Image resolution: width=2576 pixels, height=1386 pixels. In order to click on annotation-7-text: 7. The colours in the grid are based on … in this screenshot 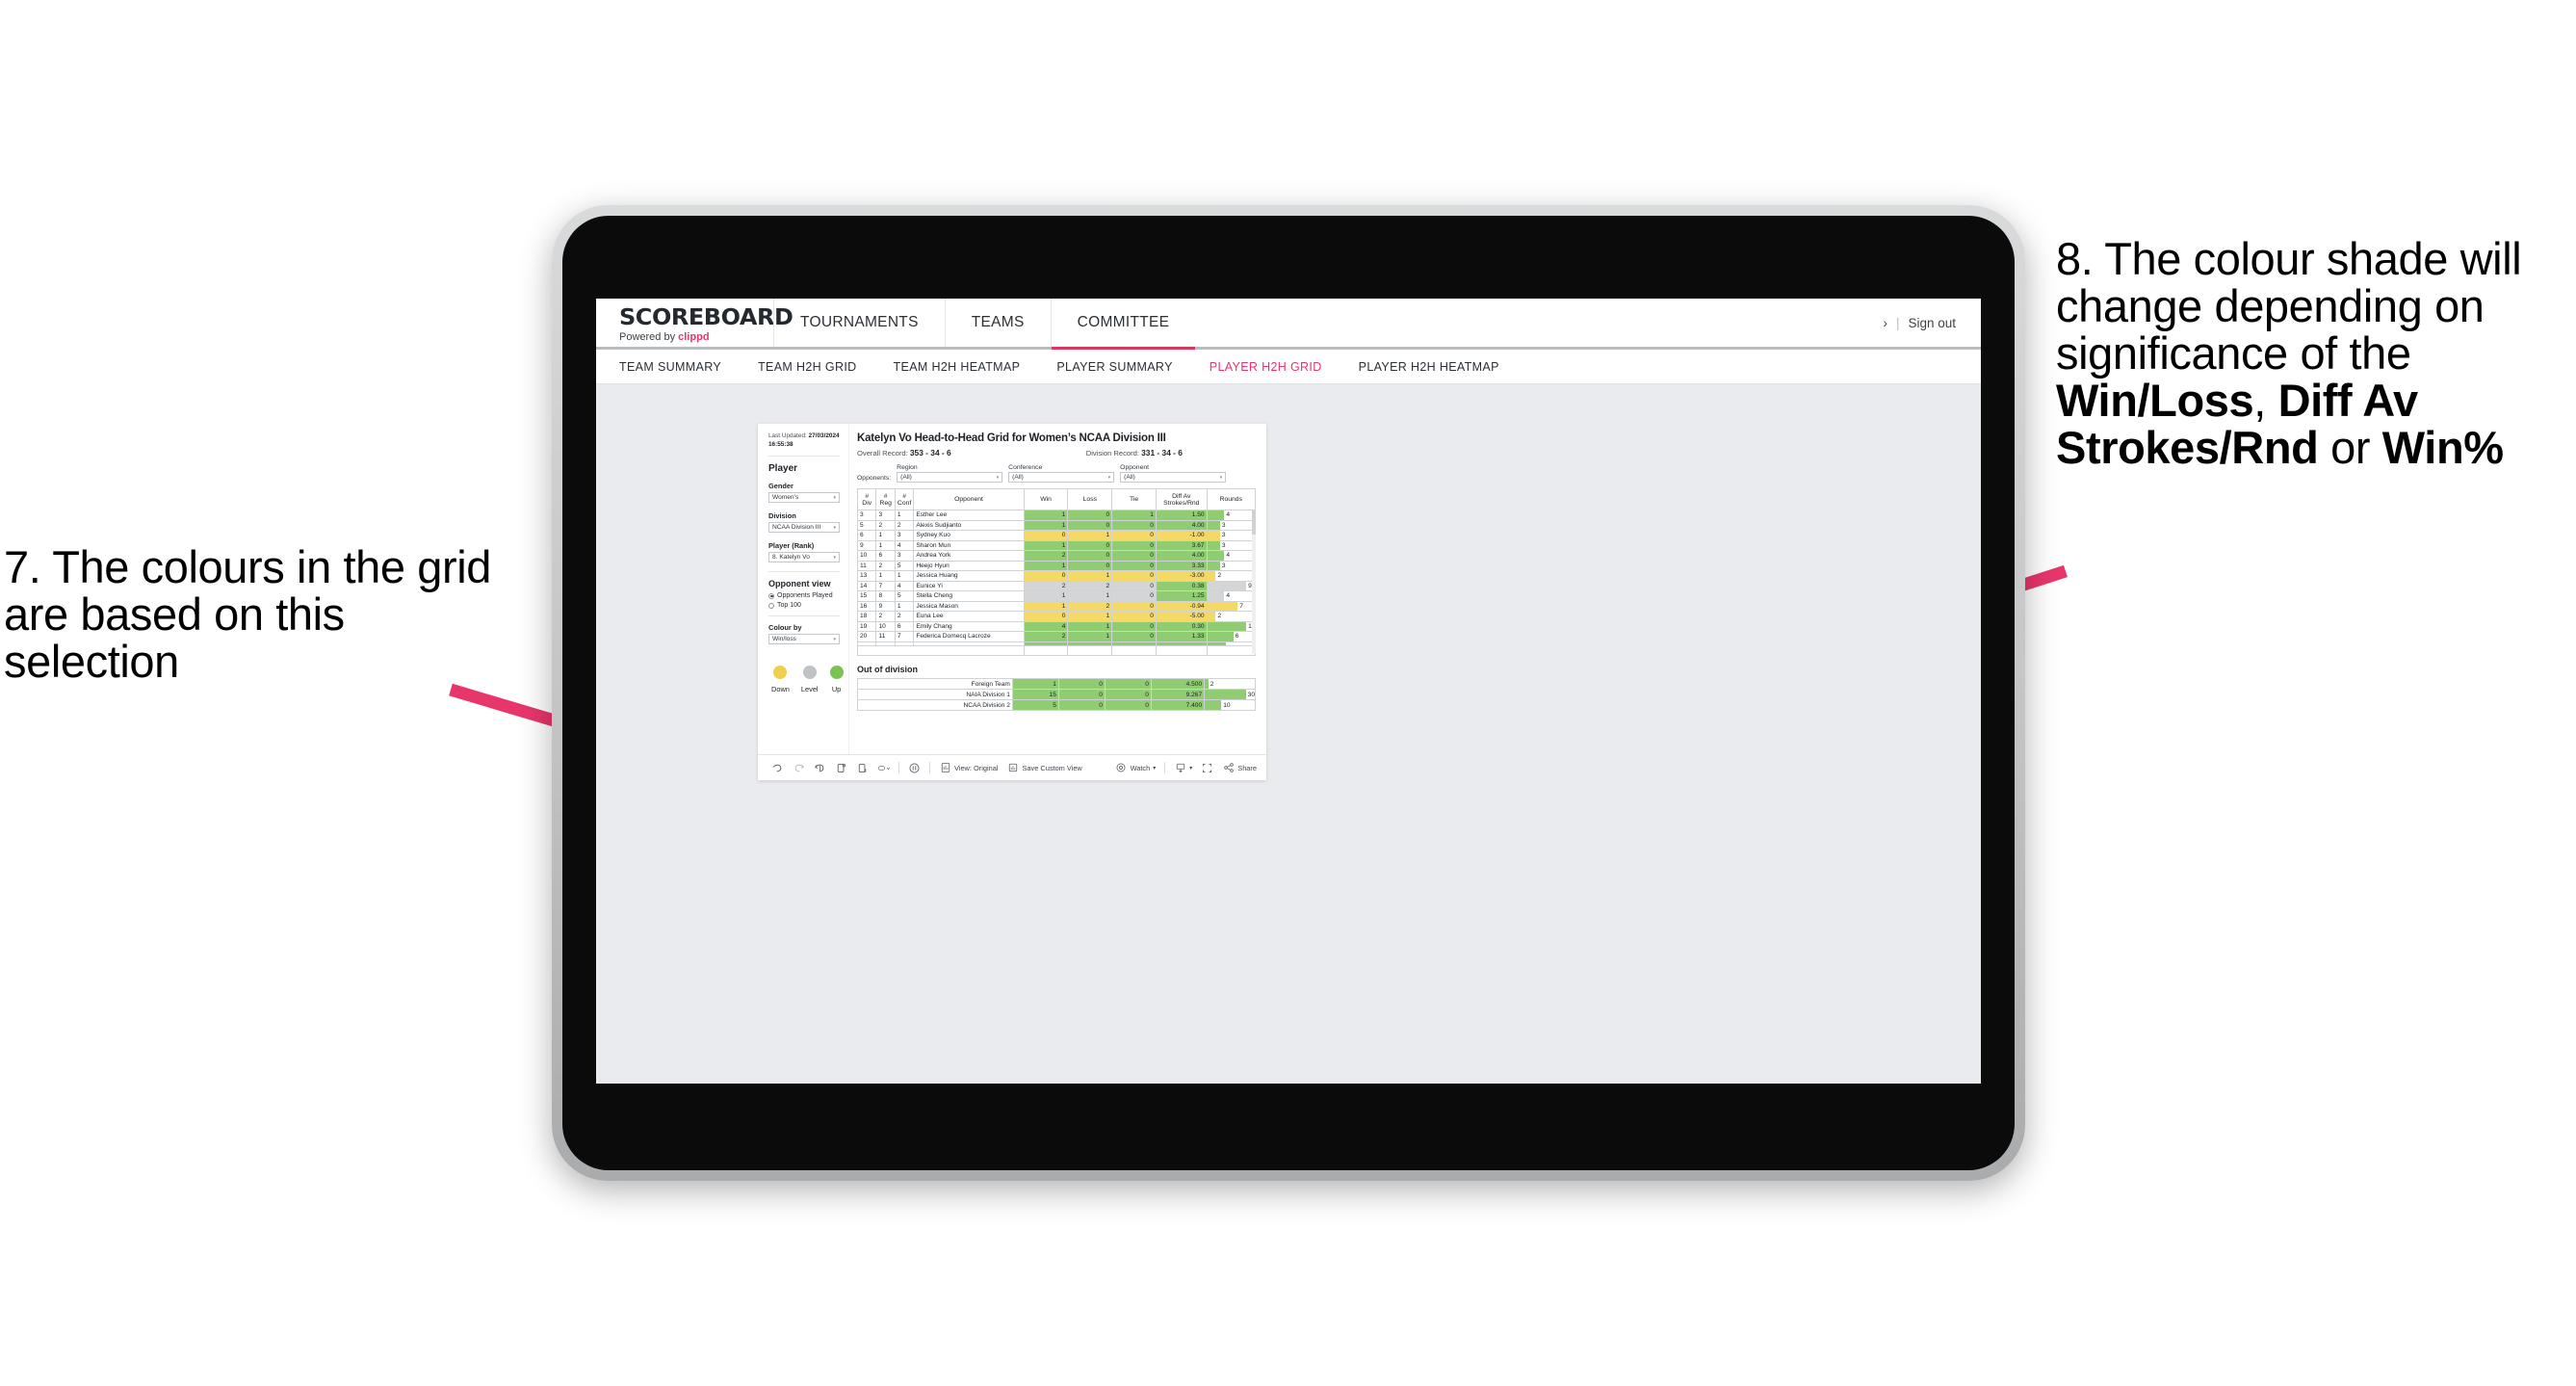, I will do `click(248, 614)`.